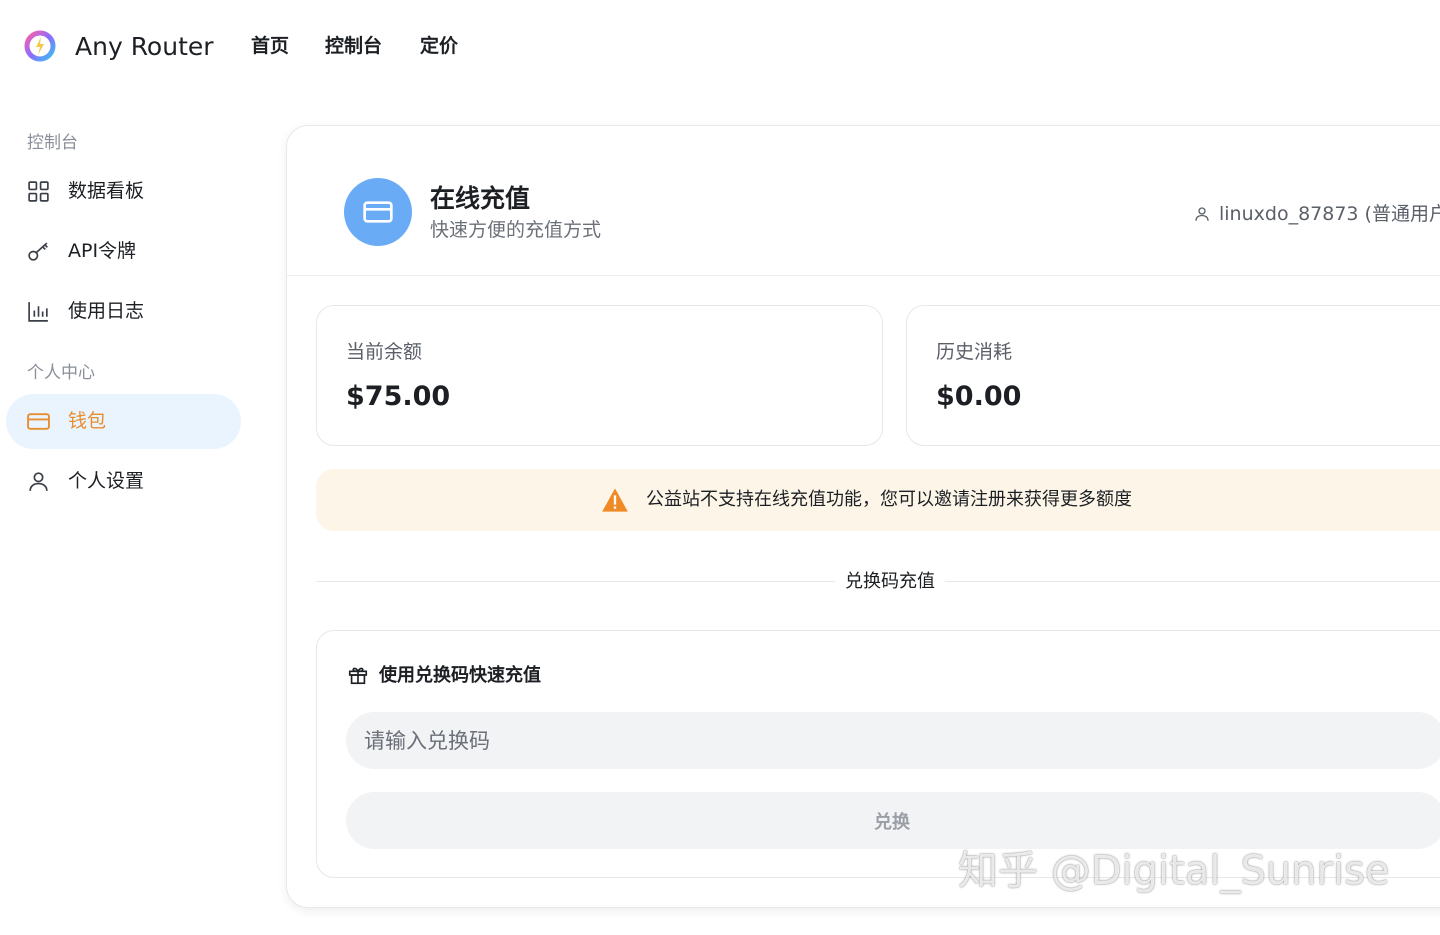  What do you see at coordinates (460, 675) in the screenshot?
I see `redeem-title: 使用兑换码快速充值` at bounding box center [460, 675].